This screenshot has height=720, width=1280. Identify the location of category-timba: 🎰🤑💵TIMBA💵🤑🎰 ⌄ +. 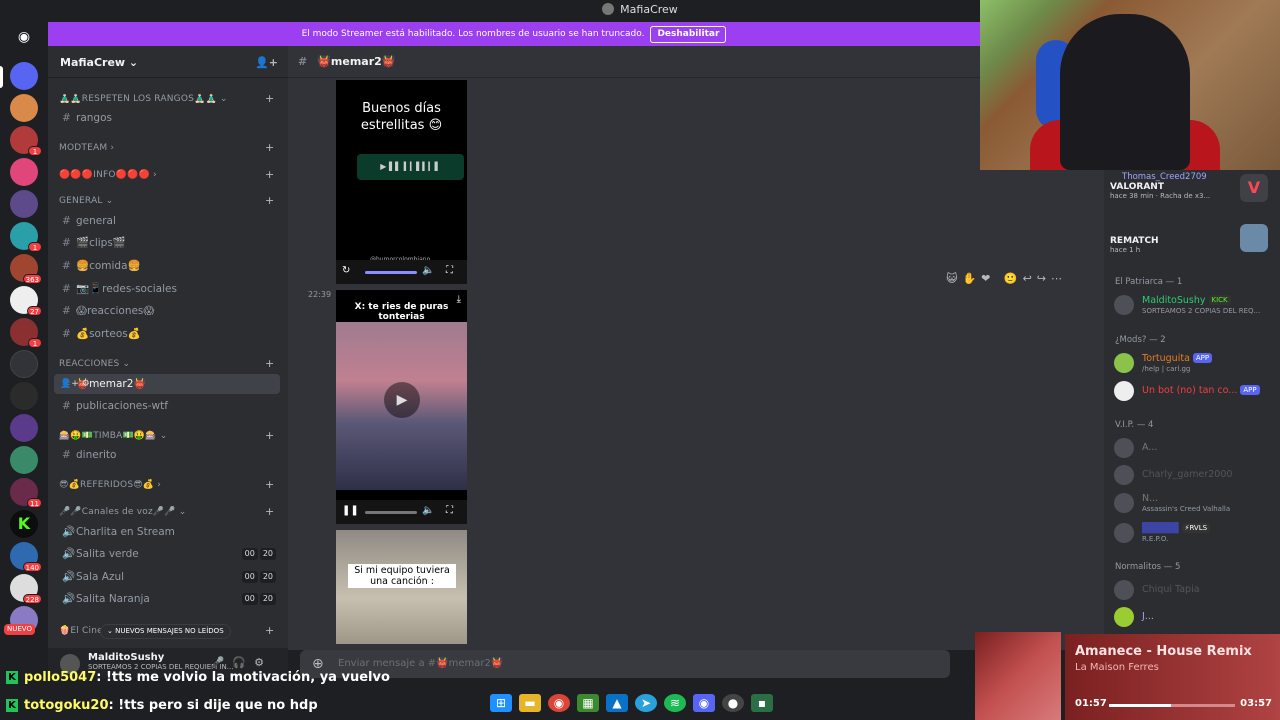
(166, 435).